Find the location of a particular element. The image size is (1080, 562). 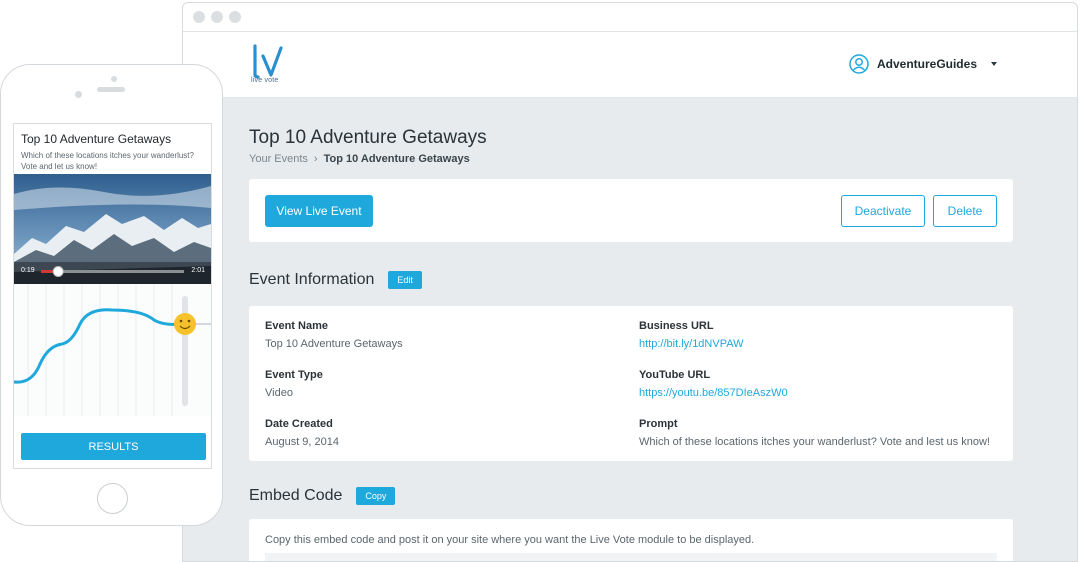

event-type-label: Event Type is located at coordinates (294, 375).